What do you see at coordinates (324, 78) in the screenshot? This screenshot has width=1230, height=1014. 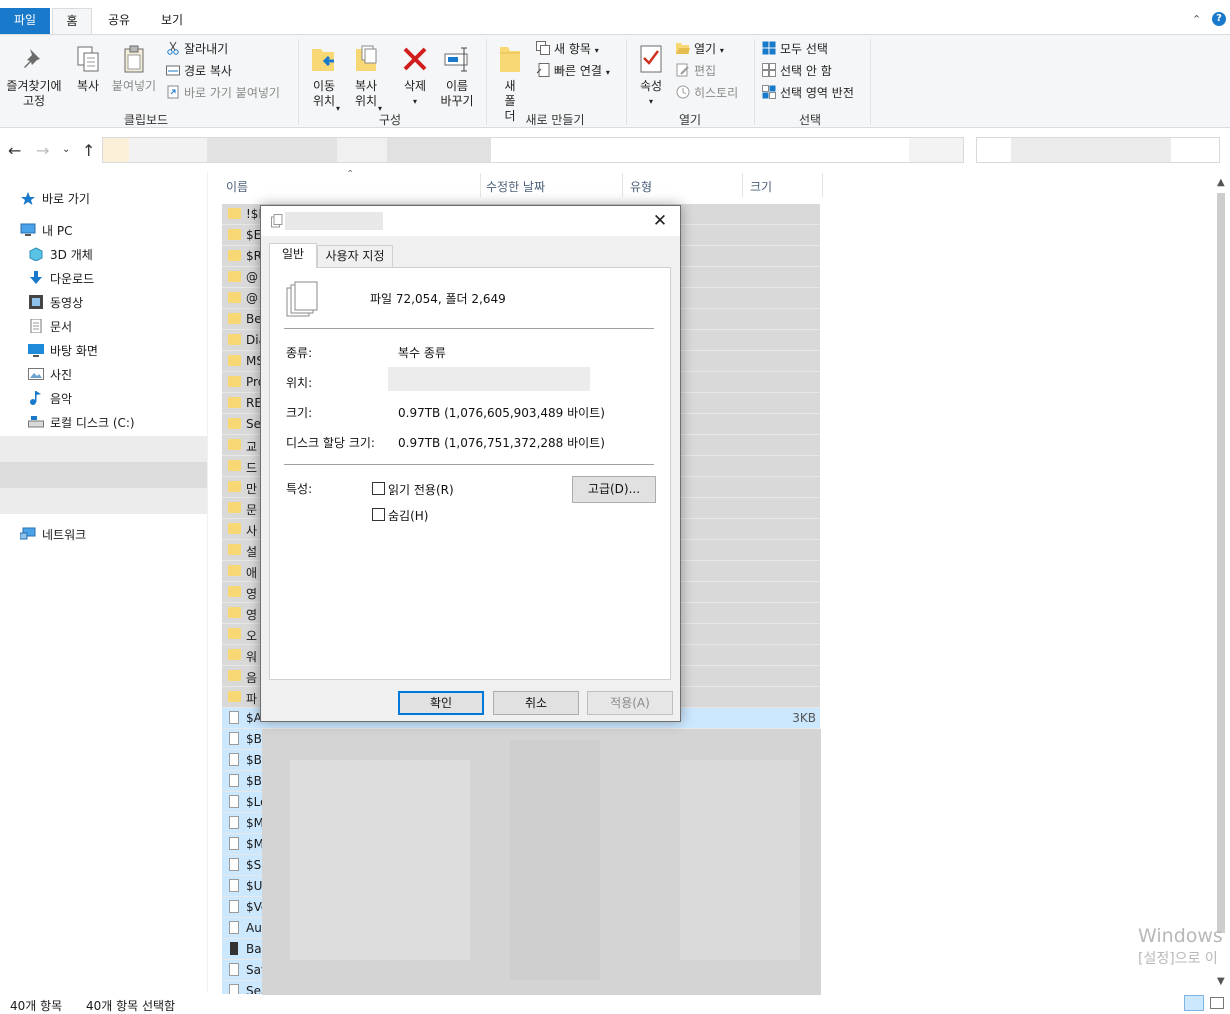 I see `move-to-button: 이동 위치 ▾` at bounding box center [324, 78].